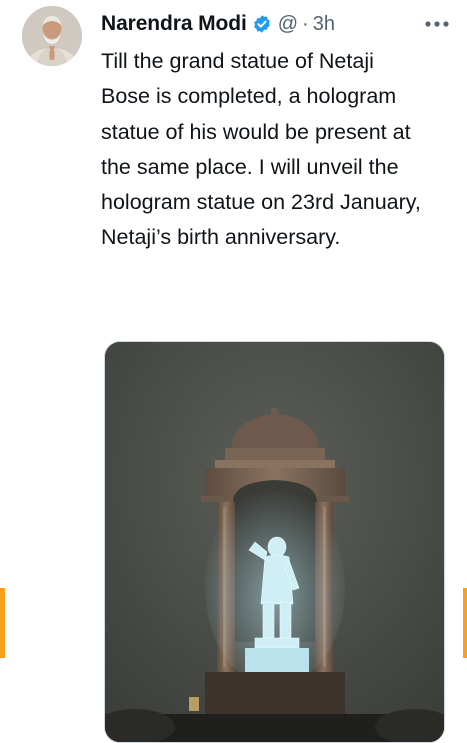 The height and width of the screenshot is (743, 467). Describe the element at coordinates (324, 24) in the screenshot. I see `tweet-timestamp: 3h` at that location.